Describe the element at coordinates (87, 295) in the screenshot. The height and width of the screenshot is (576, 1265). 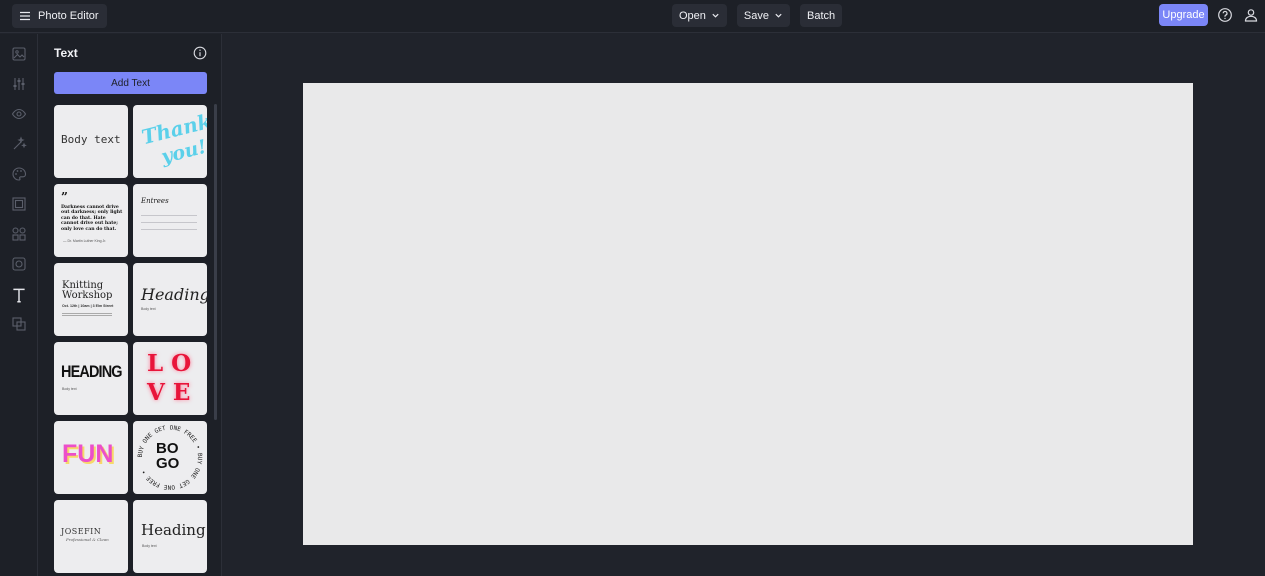
I see `template-text: Workshop` at that location.